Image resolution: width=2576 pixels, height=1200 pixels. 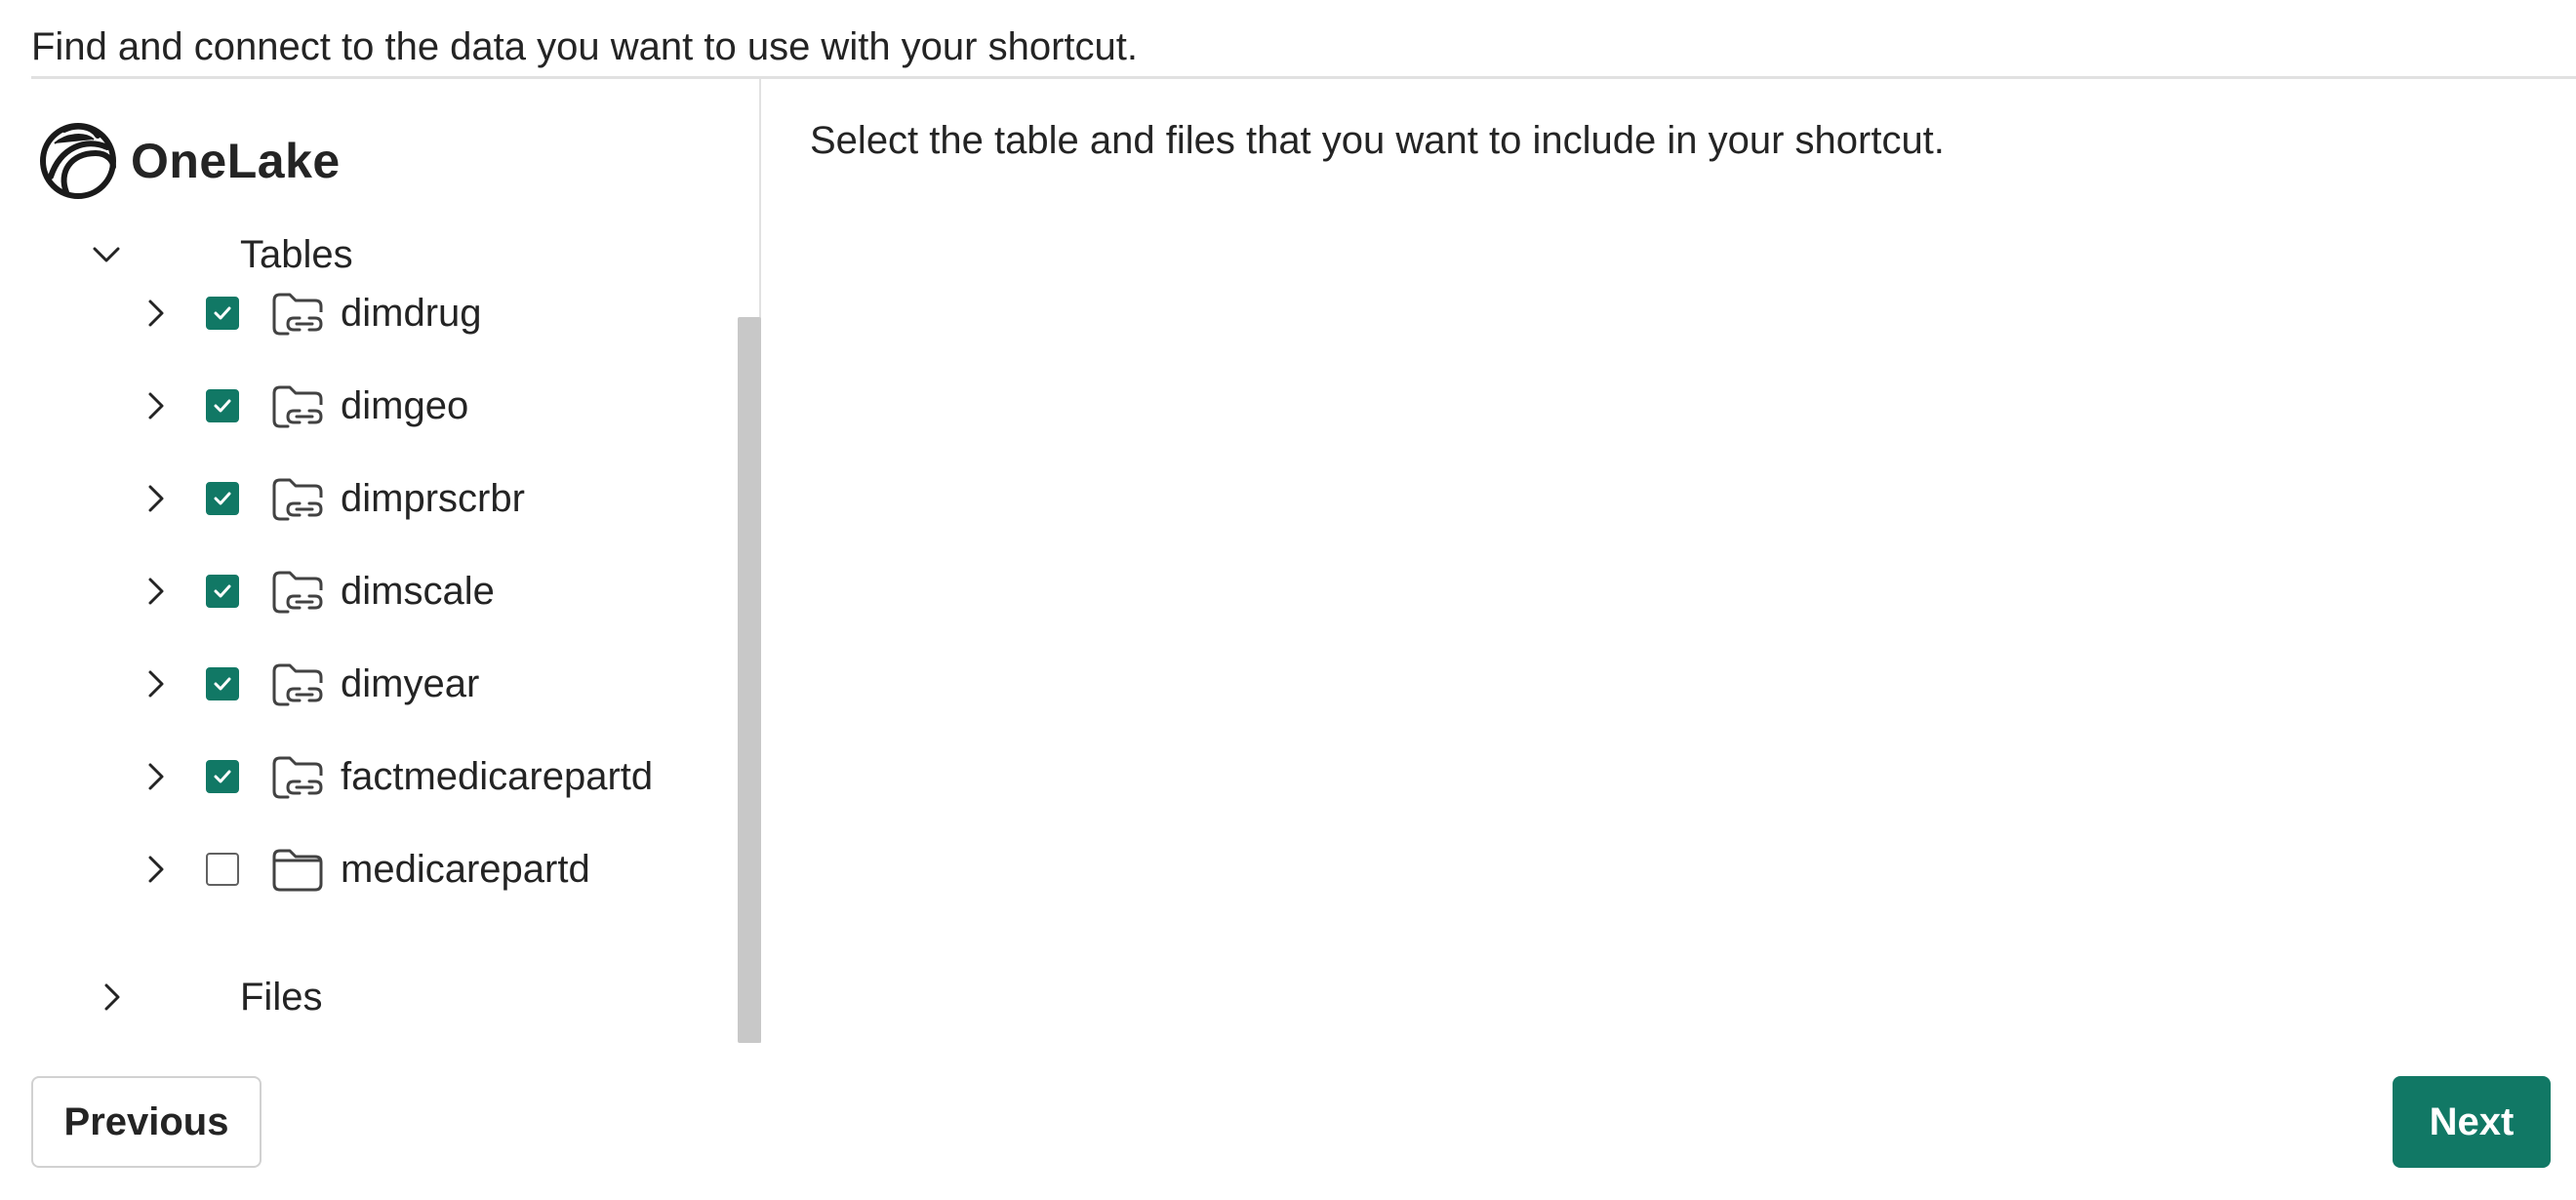 I want to click on tables-label: Tables, so click(x=296, y=254).